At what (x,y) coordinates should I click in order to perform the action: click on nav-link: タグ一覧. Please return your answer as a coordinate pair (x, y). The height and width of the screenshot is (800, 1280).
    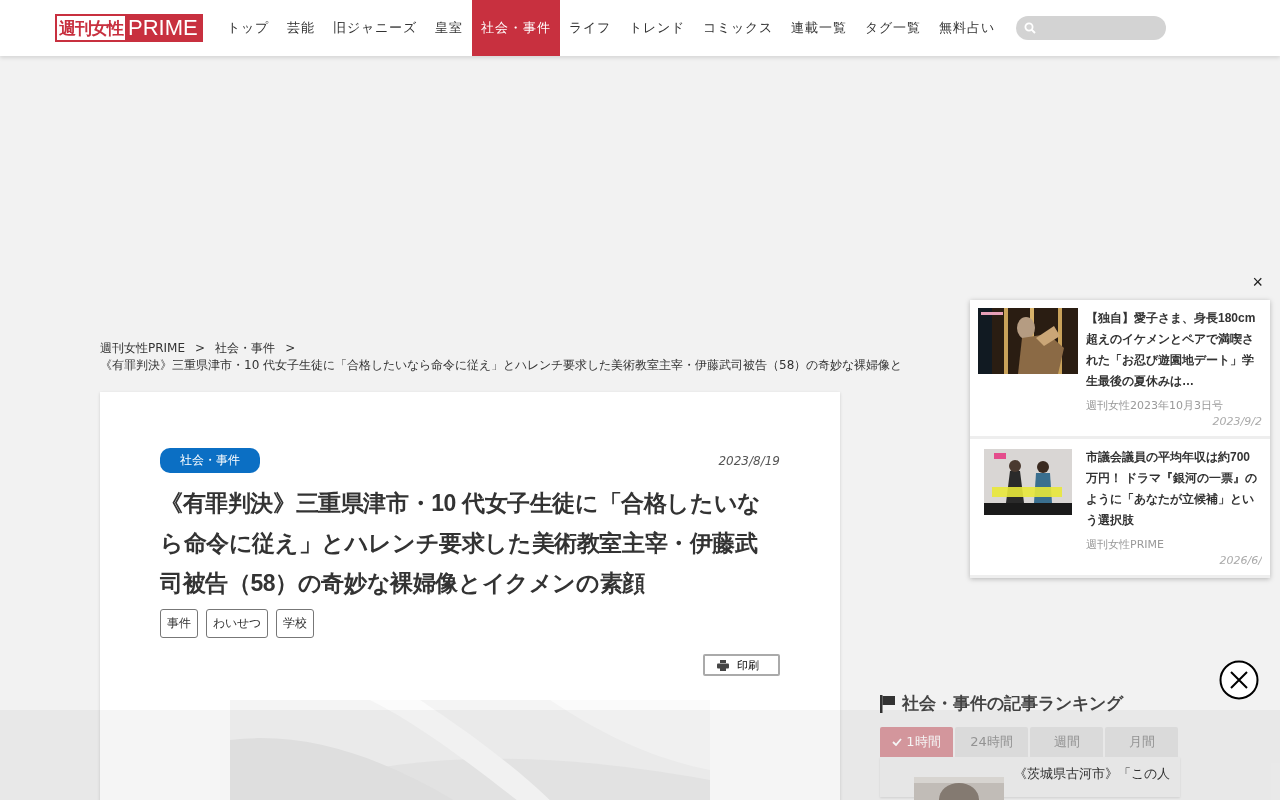
    Looking at the image, I should click on (892, 28).